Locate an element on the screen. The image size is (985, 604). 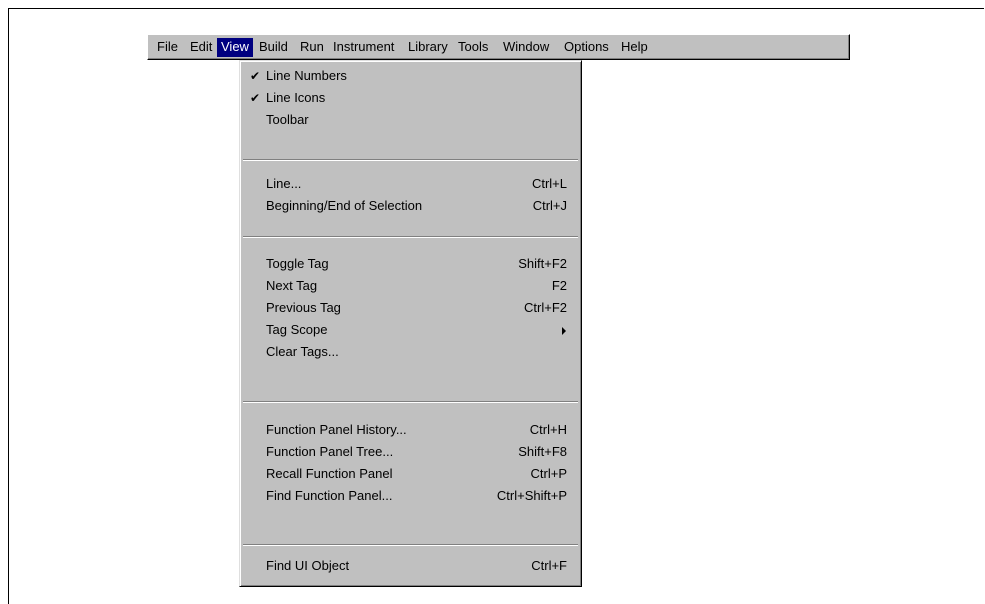
menu-help: Help is located at coordinates (634, 47).